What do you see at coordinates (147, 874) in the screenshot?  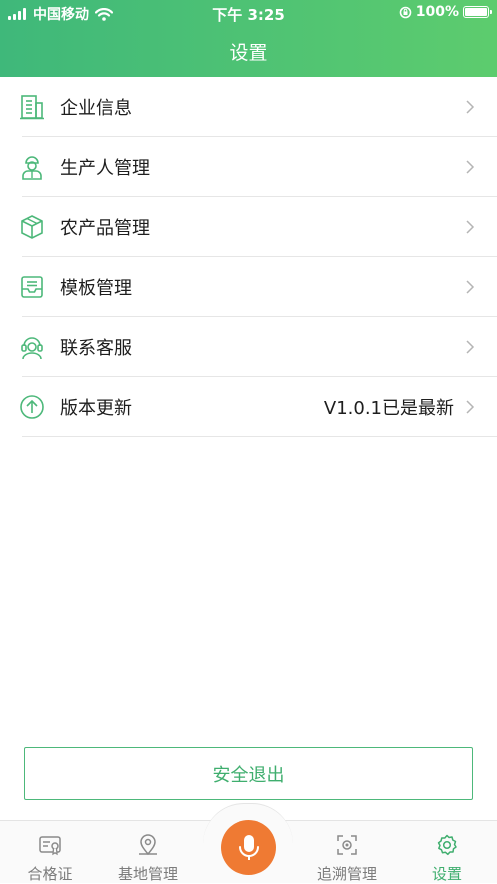 I see `tab-label: 基地管理` at bounding box center [147, 874].